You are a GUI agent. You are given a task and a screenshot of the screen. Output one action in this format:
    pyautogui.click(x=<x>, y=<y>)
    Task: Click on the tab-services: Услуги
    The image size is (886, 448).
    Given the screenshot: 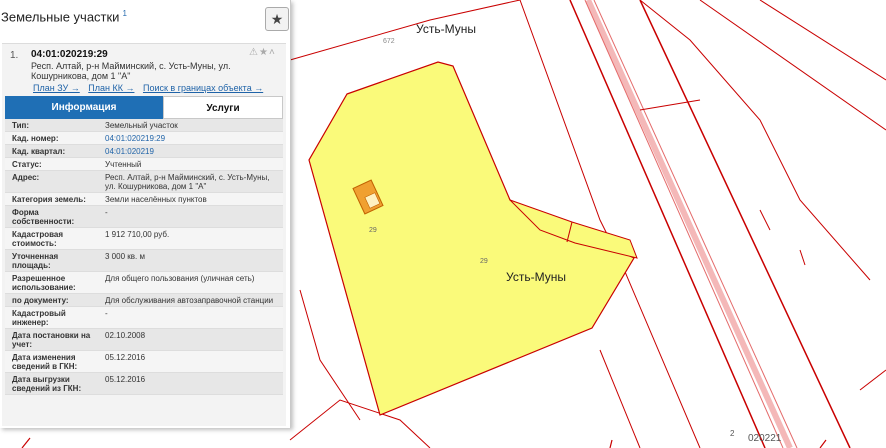 What is the action you would take?
    pyautogui.click(x=223, y=107)
    